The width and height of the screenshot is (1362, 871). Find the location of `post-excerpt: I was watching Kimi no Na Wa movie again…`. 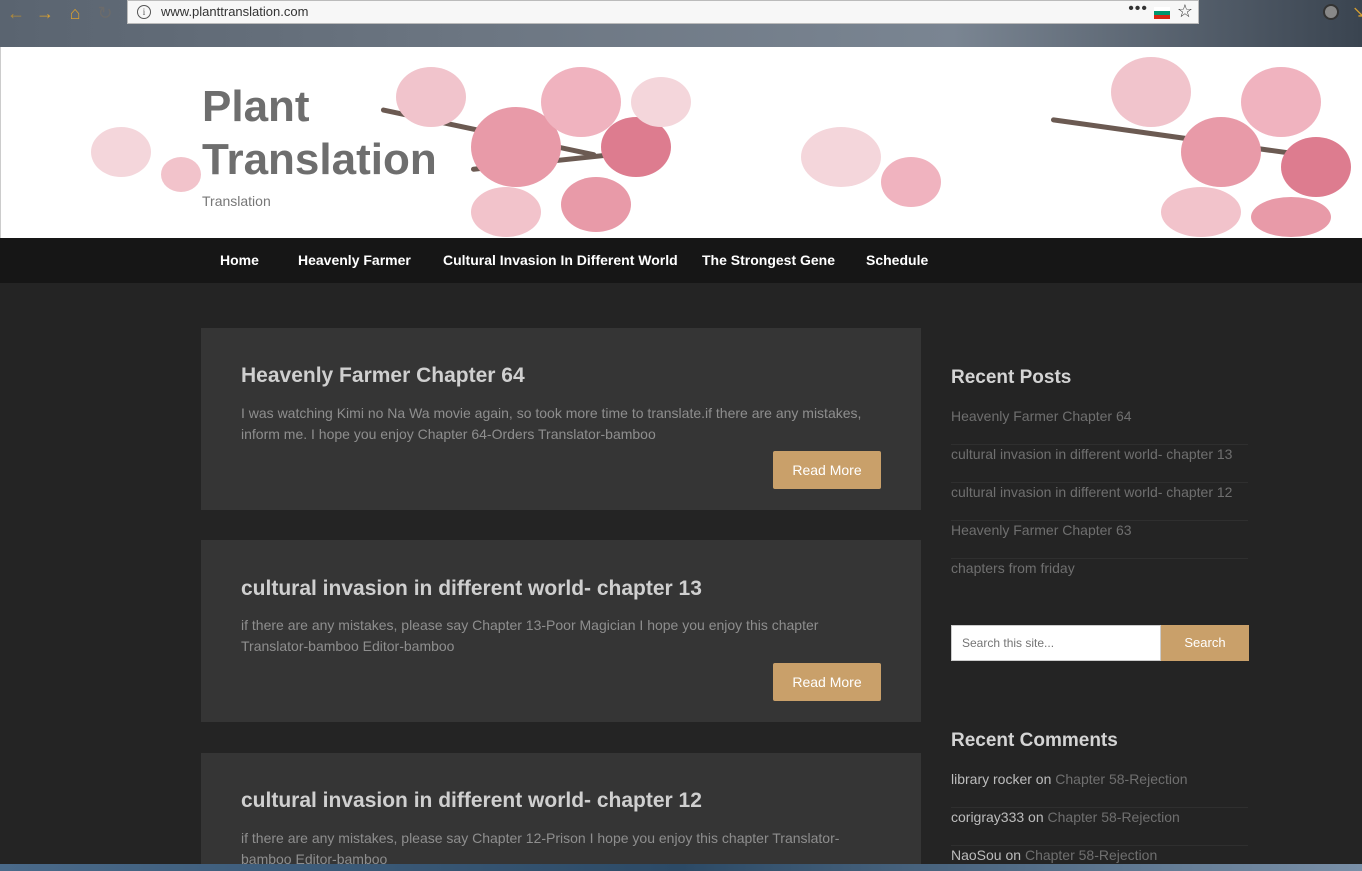

post-excerpt: I was watching Kimi no Na Wa movie again… is located at coordinates (551, 423).